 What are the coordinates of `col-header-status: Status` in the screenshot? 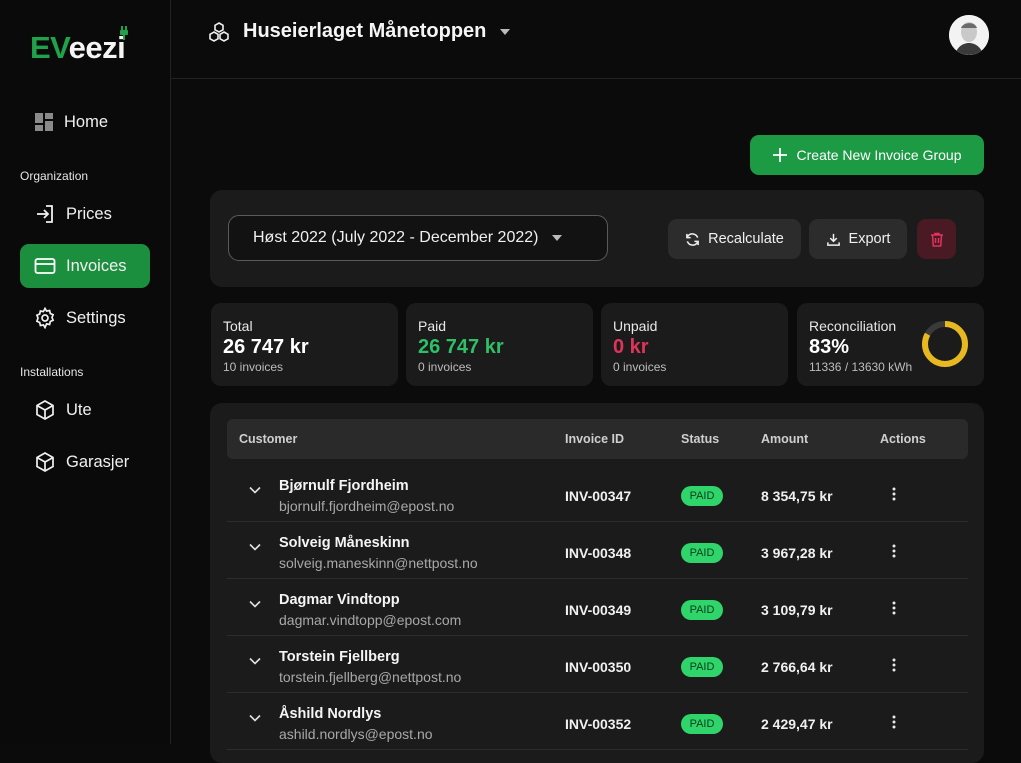 It's located at (700, 439).